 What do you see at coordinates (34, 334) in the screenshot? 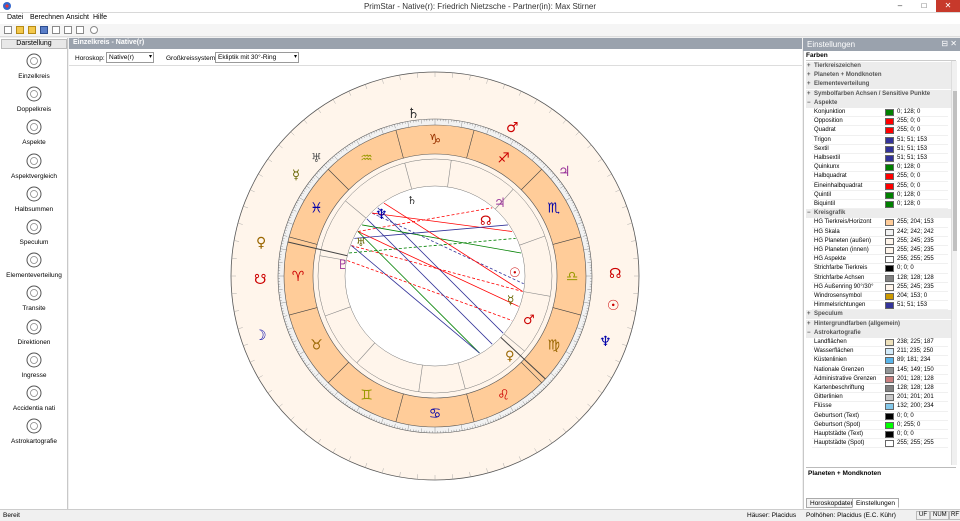
I see `sidebar-item-direktionen: Direktionen` at bounding box center [34, 334].